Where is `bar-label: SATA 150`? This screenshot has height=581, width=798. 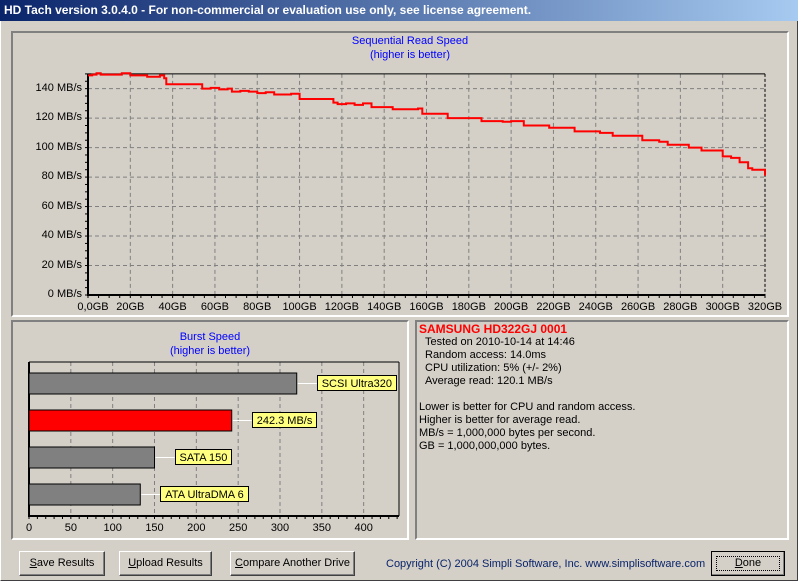 bar-label: SATA 150 is located at coordinates (203, 457).